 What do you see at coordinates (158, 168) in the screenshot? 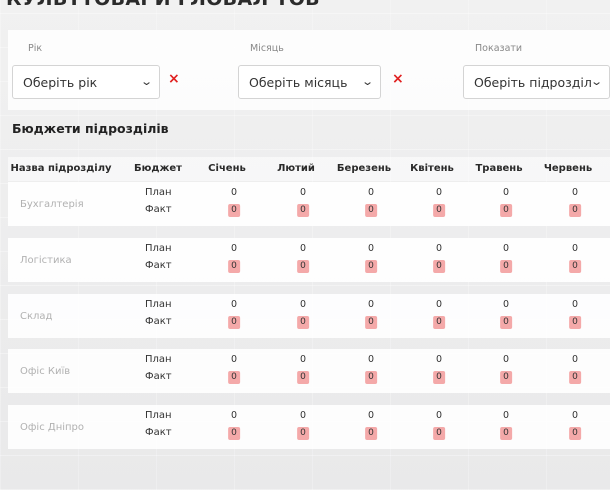
I see `header-budget: Бюджет` at bounding box center [158, 168].